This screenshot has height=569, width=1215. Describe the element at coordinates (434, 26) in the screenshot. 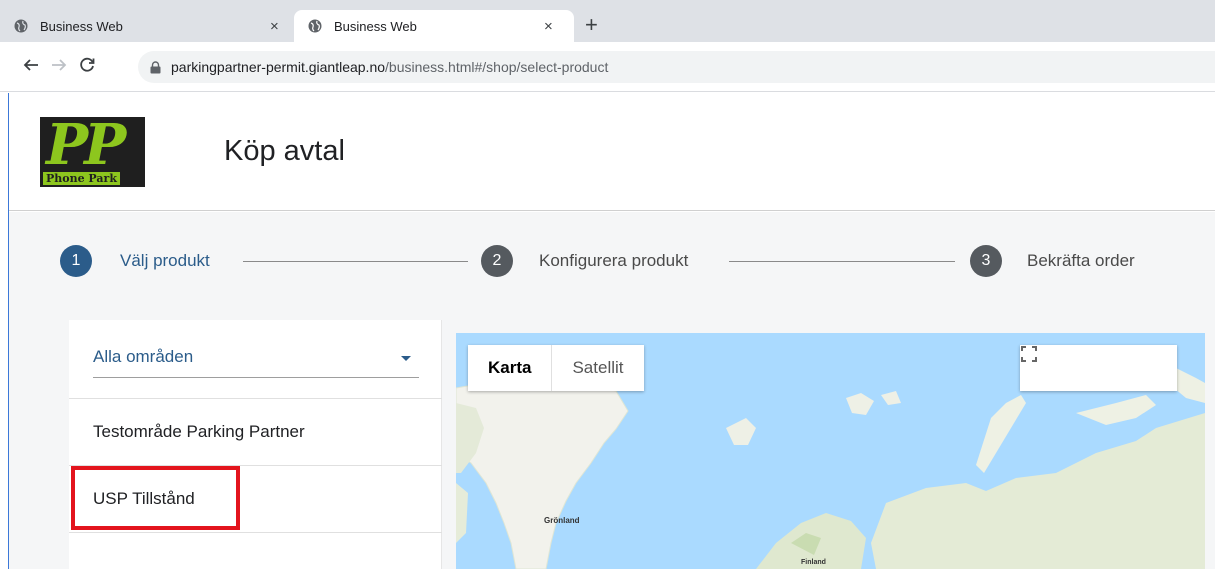

I see `browser-tab-active: Business Web ×` at that location.